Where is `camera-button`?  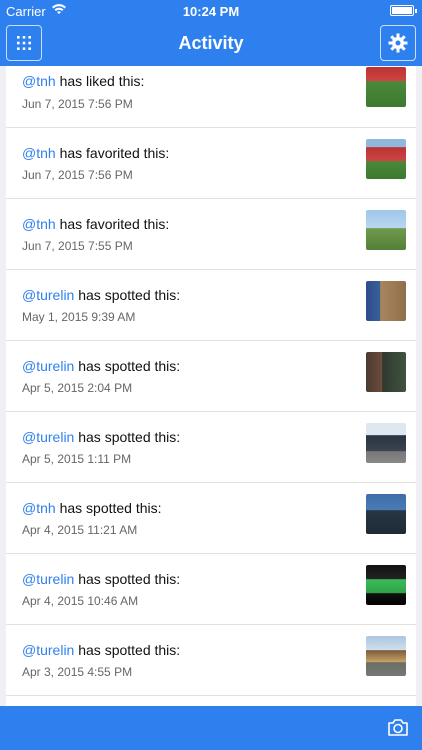 camera-button is located at coordinates (398, 728).